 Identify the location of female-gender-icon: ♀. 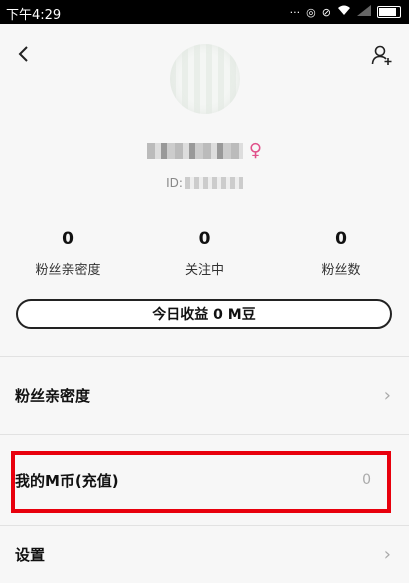
(255, 150).